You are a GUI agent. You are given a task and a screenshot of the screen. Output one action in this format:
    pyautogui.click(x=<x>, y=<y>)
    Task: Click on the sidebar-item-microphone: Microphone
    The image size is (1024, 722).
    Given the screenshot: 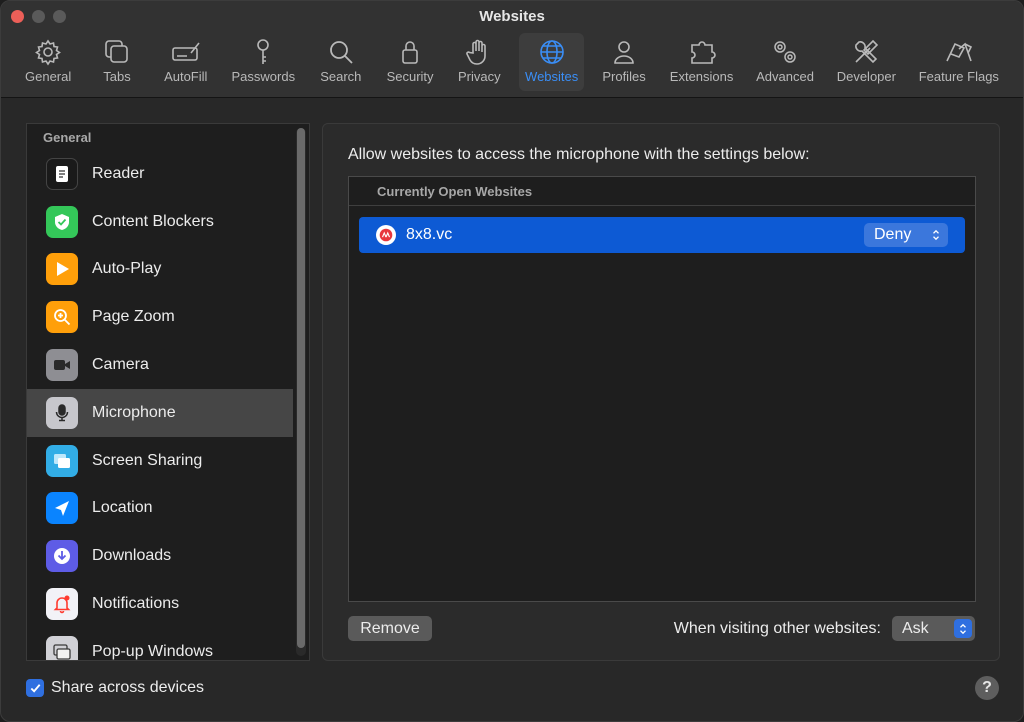 What is the action you would take?
    pyautogui.click(x=160, y=412)
    